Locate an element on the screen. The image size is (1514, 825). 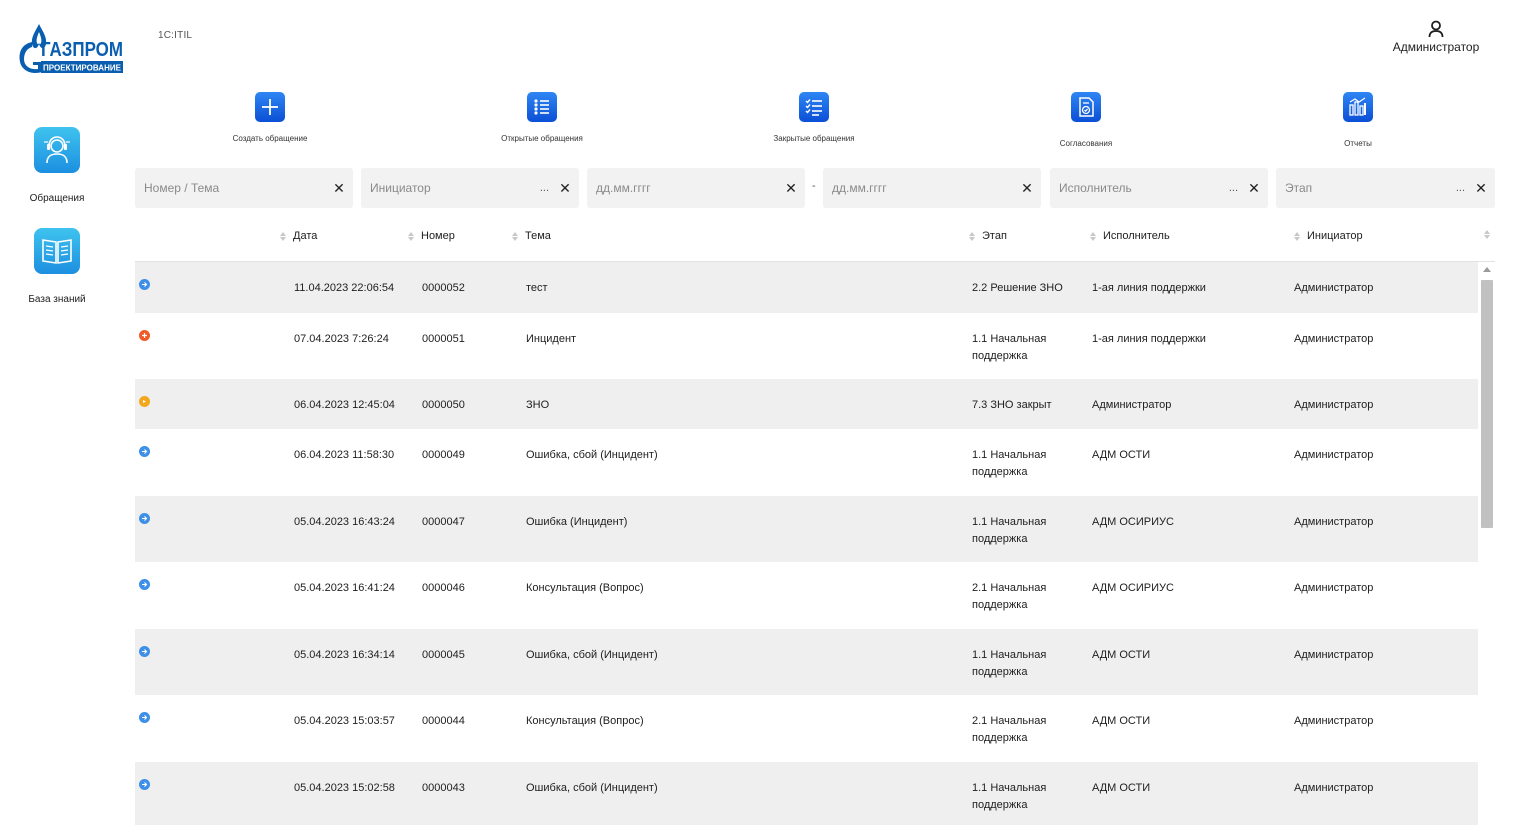
cell-number: 0000050 is located at coordinates (443, 405).